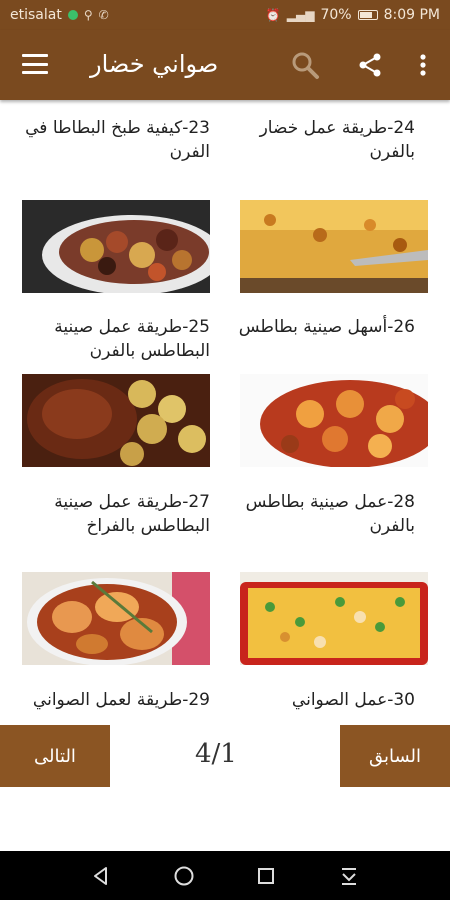  What do you see at coordinates (349, 876) in the screenshot?
I see `hide-nav-icon` at bounding box center [349, 876].